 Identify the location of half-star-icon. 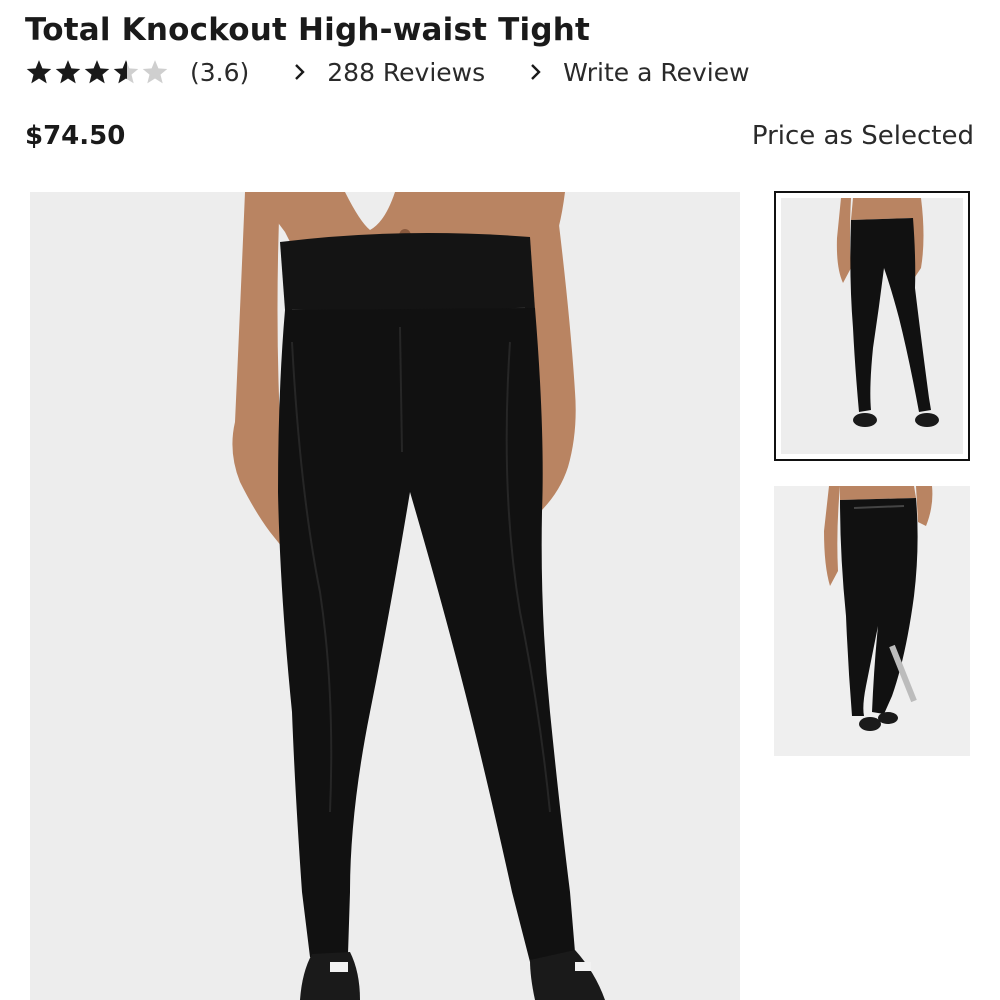
(126, 72).